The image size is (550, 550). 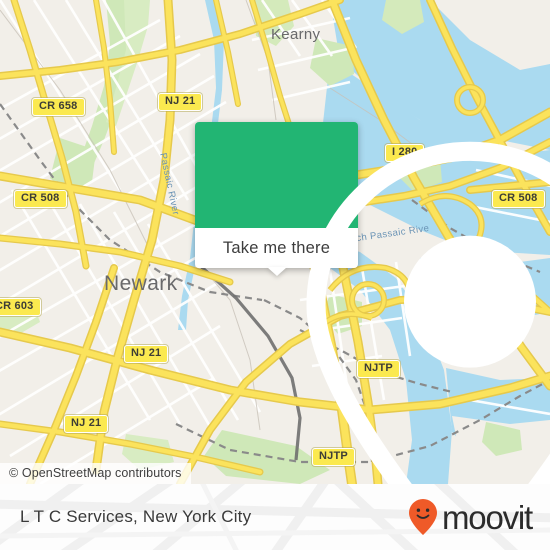 I want to click on shield-cr-658-west: CR 658, so click(x=58, y=107).